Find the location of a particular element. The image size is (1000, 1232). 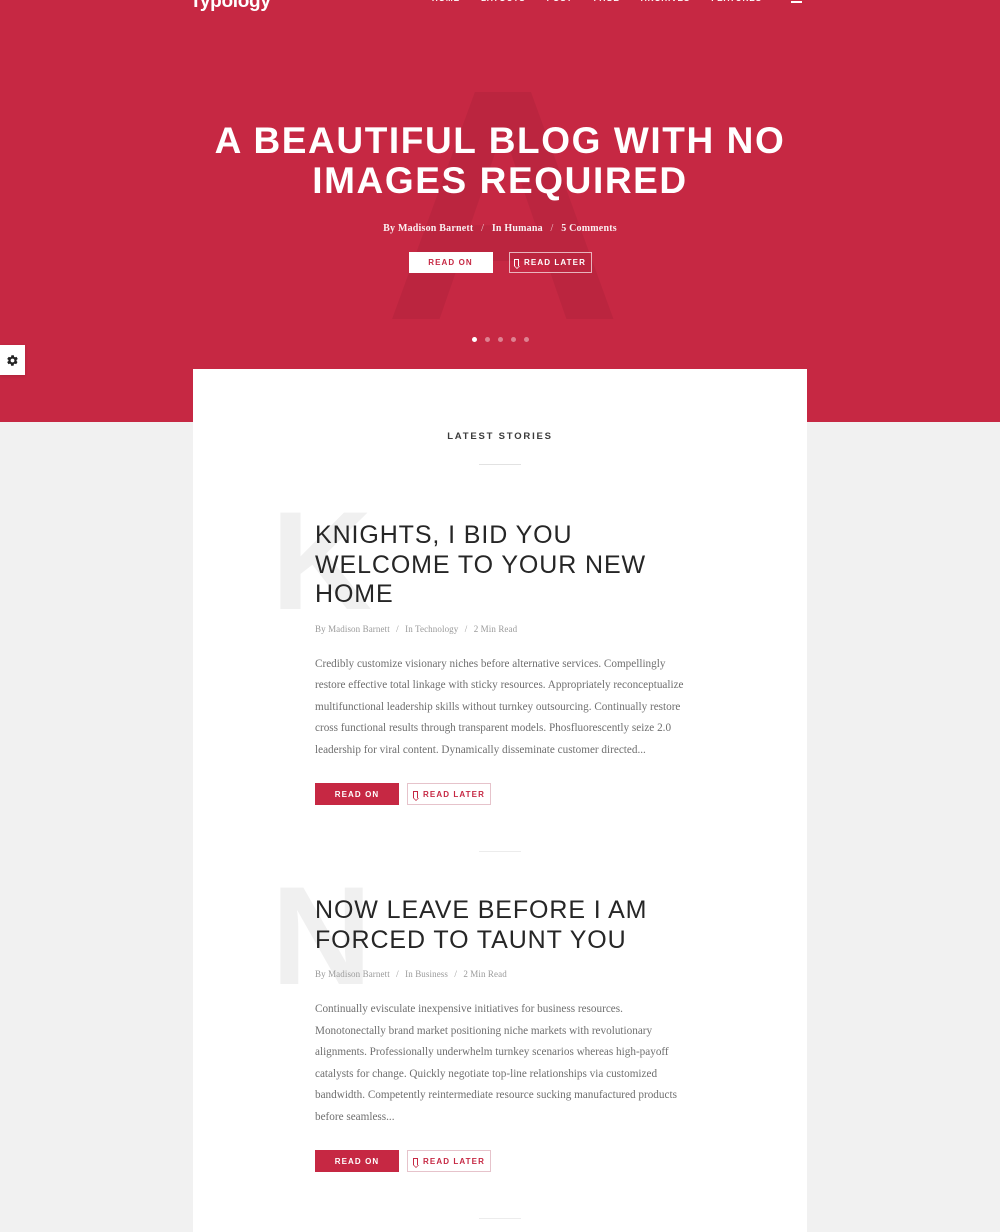

hero-title: A BEAUTIFUL BLOG WITH NO IMAGES REQUIRED is located at coordinates (500, 160).